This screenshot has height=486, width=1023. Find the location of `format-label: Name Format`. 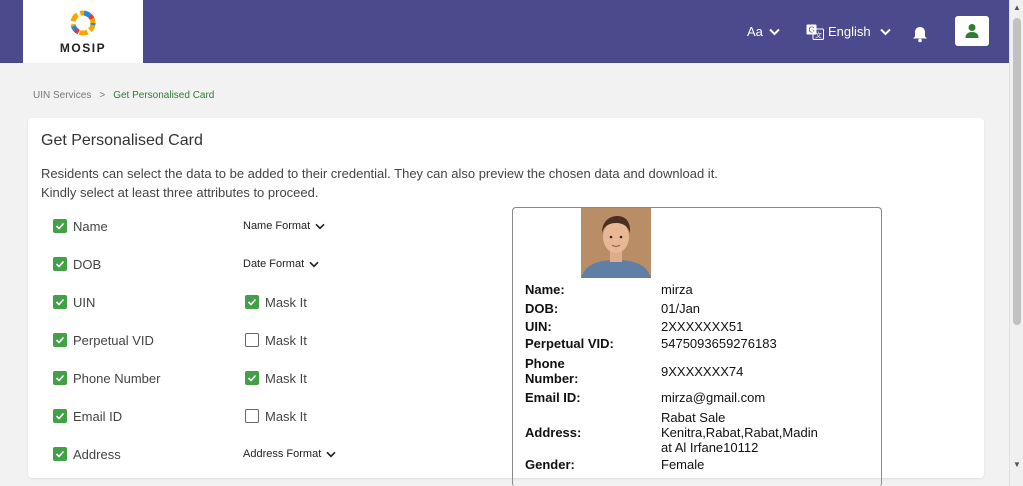

format-label: Name Format is located at coordinates (277, 226).